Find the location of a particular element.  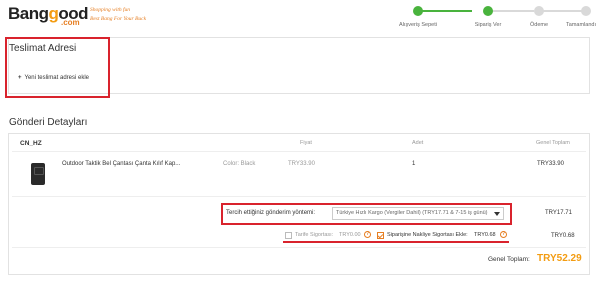

product-price: TRY33.90 is located at coordinates (301, 164).